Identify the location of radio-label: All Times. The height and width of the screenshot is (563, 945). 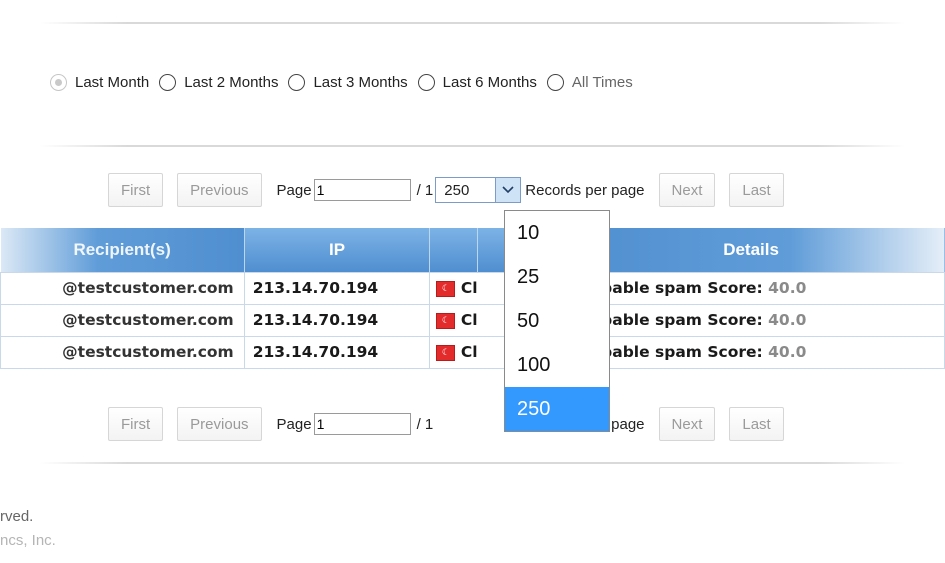
(602, 82).